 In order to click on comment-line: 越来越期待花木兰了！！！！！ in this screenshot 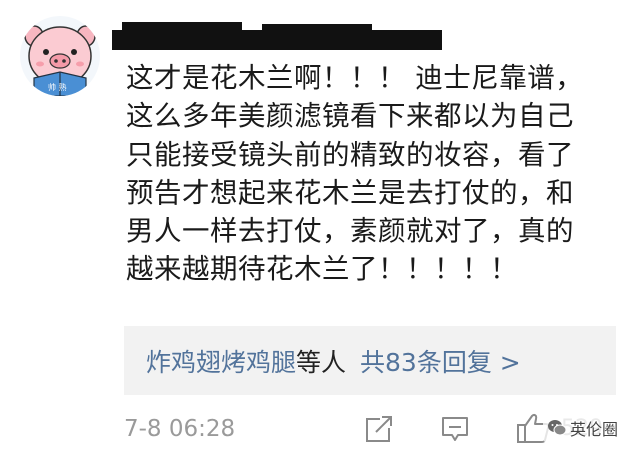, I will do `click(322, 269)`.